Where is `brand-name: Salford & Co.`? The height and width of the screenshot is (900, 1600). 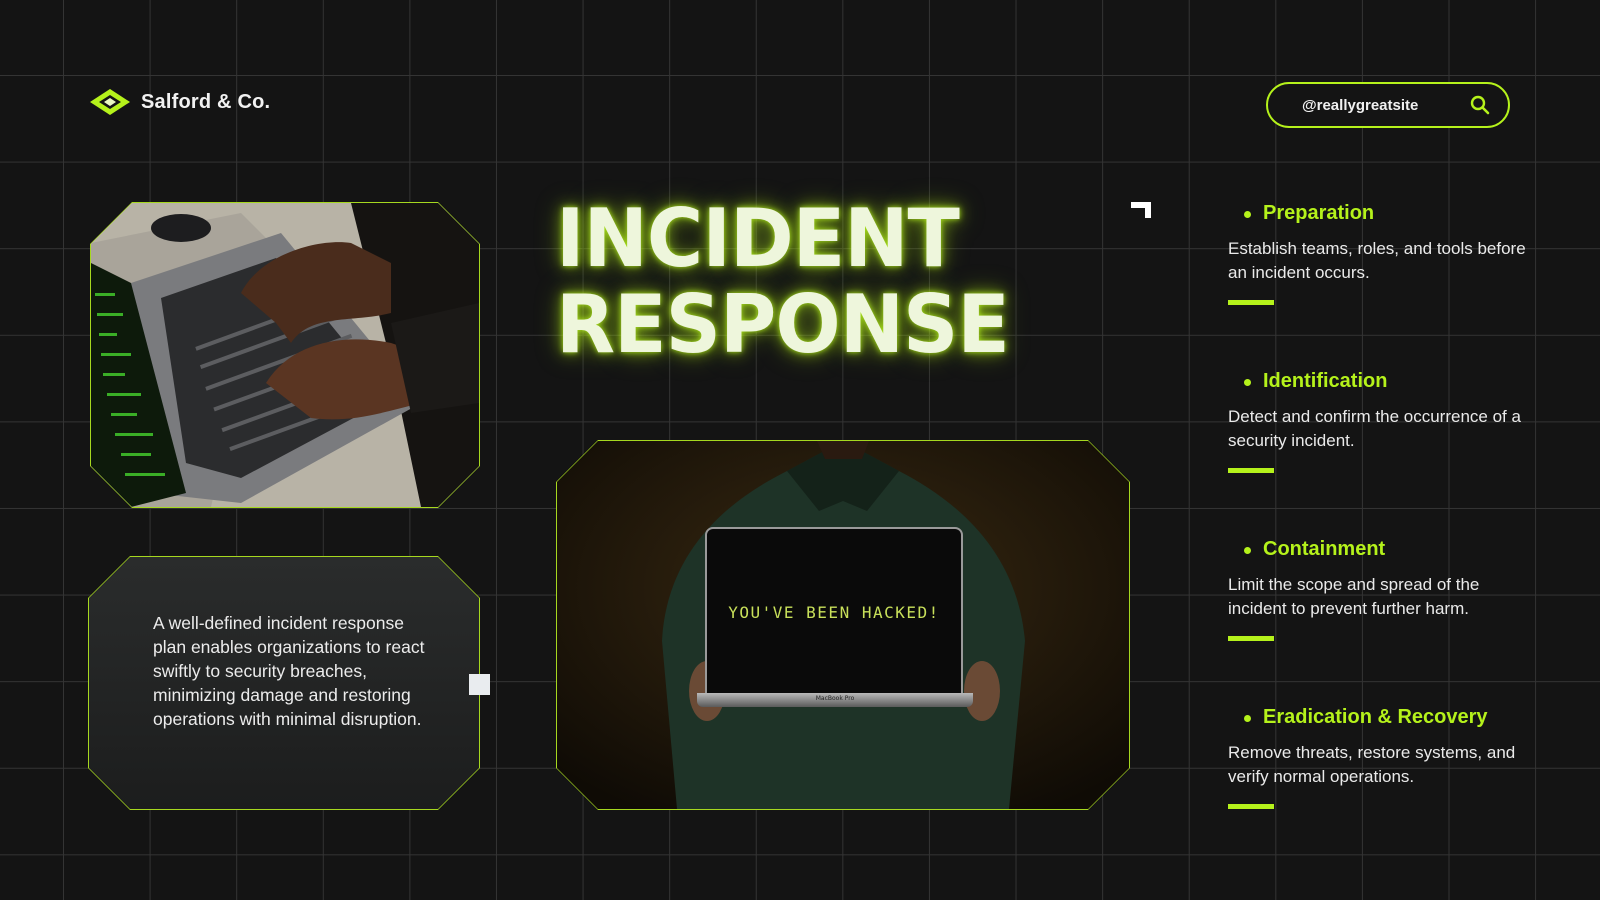 brand-name: Salford & Co. is located at coordinates (206, 101).